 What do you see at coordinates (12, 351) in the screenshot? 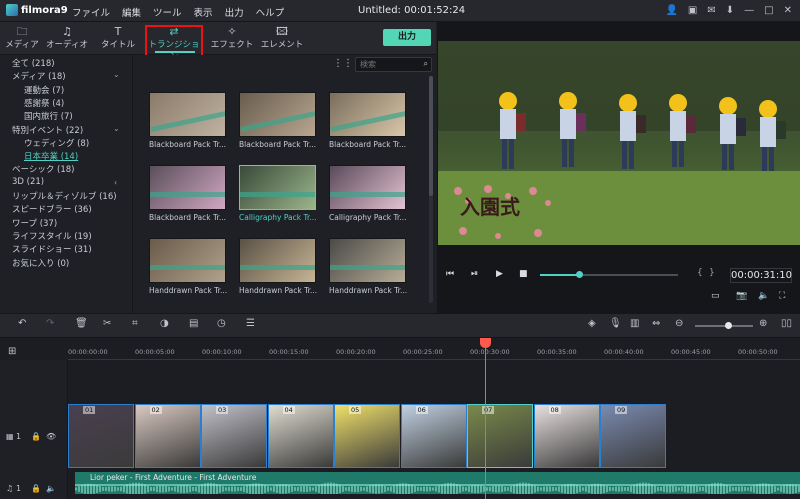
I see `add-track-icon: ⊞` at bounding box center [12, 351].